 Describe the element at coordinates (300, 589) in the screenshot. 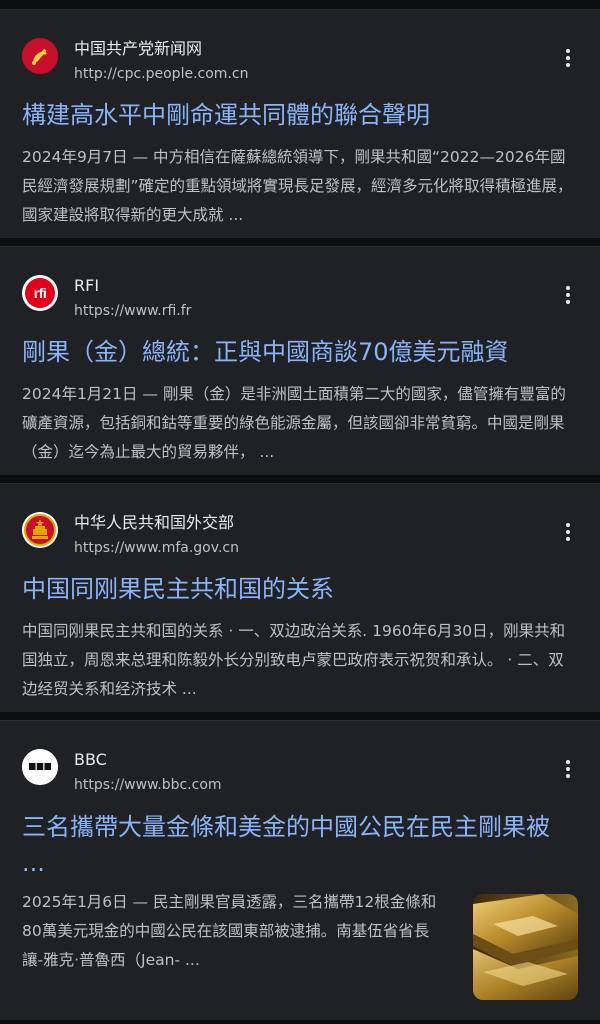

I see `result-title-link: 中国同刚果民主共和国的关系` at that location.